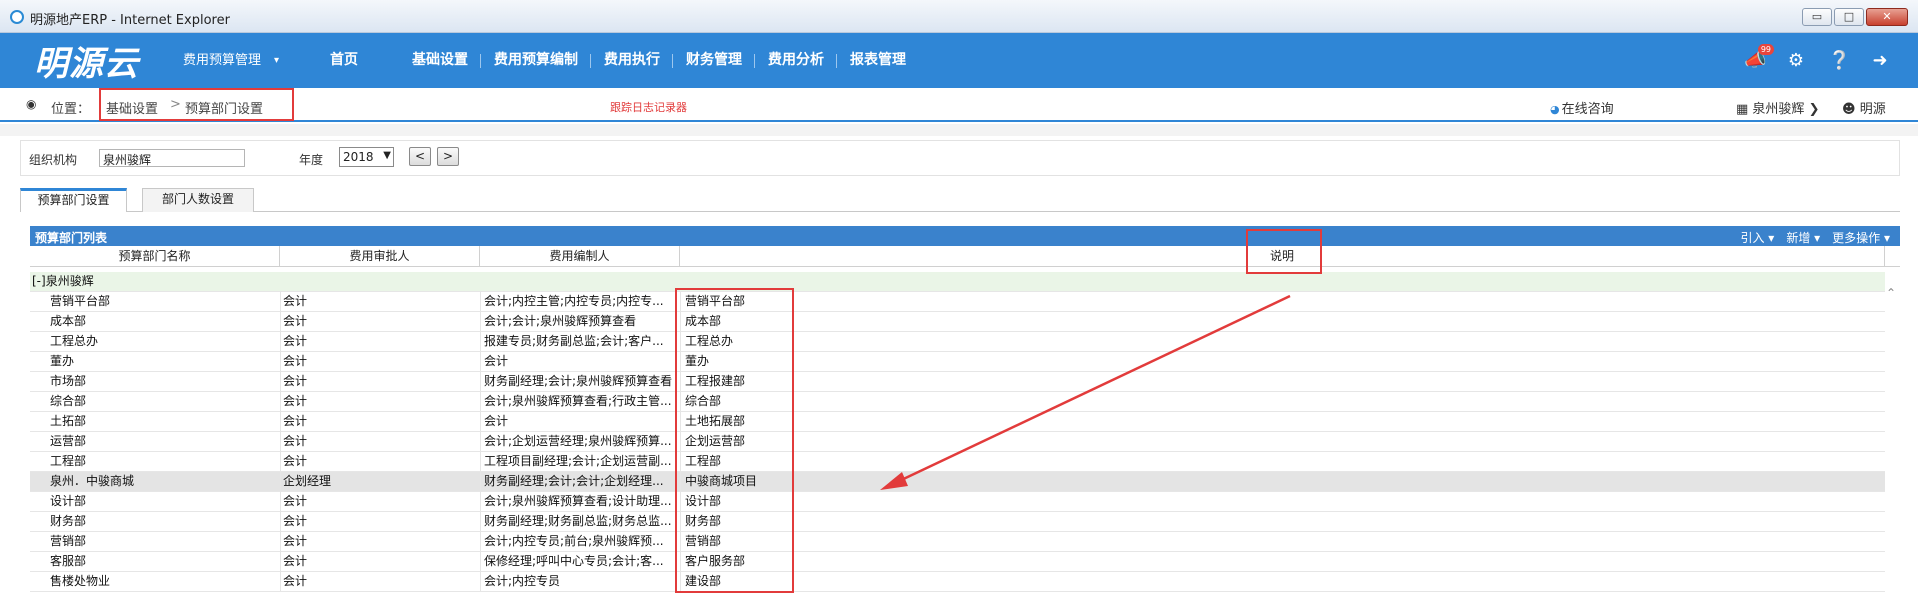  I want to click on window-controls: ▭ □ ✕, so click(1855, 17).